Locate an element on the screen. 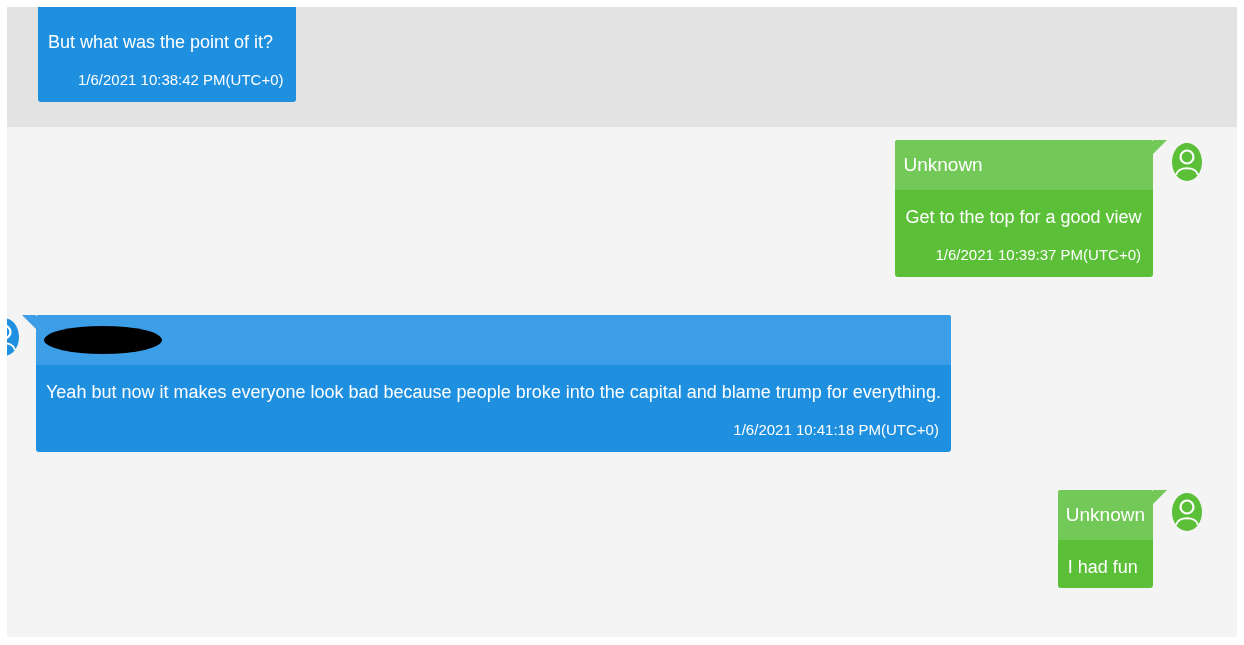 The height and width of the screenshot is (645, 1244). message-text: But what was the point of it? is located at coordinates (161, 42).